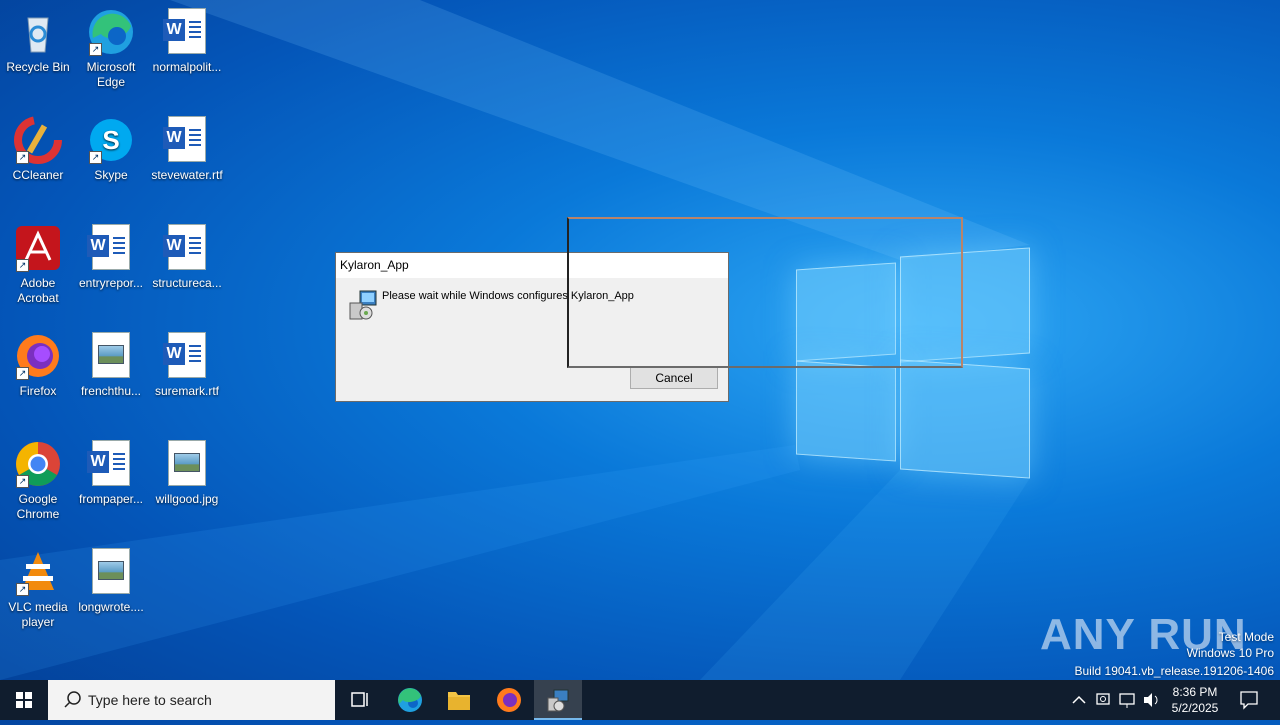  Describe the element at coordinates (1230, 653) in the screenshot. I see `watermark-edition: Windows 10 Pro` at that location.